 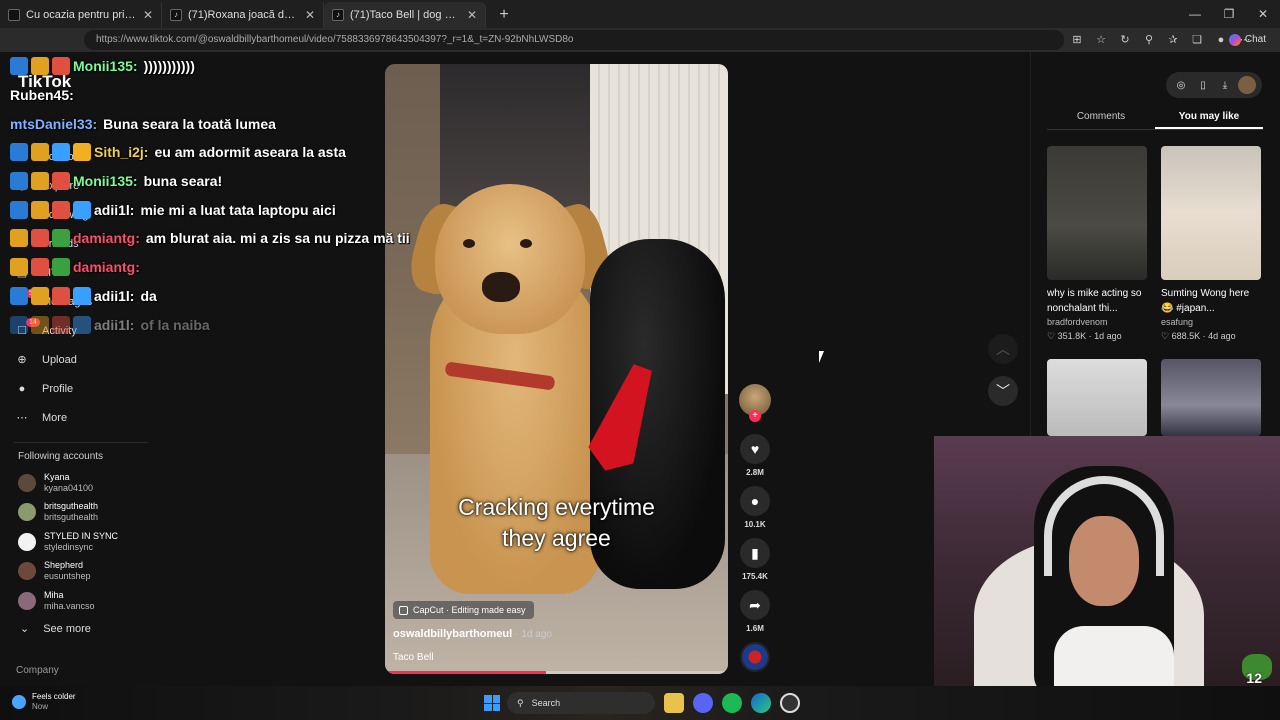 What do you see at coordinates (81, 535) in the screenshot?
I see `account-name: STYLED IN SYNC` at bounding box center [81, 535].